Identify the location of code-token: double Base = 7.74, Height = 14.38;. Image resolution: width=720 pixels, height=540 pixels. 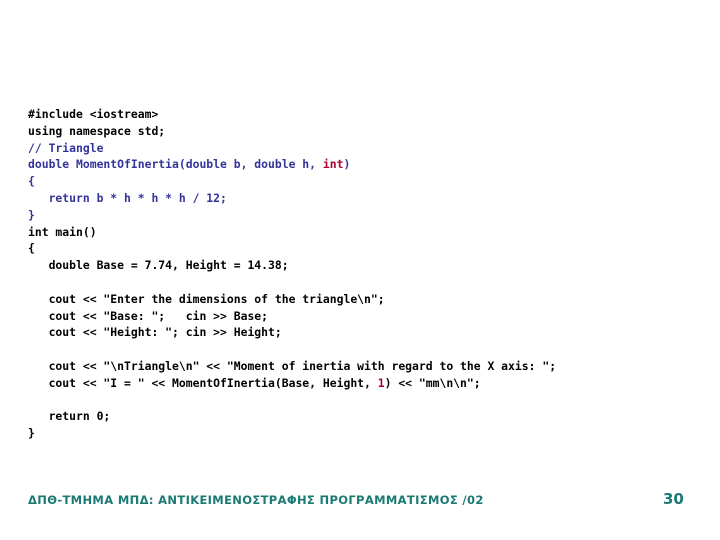
(158, 265).